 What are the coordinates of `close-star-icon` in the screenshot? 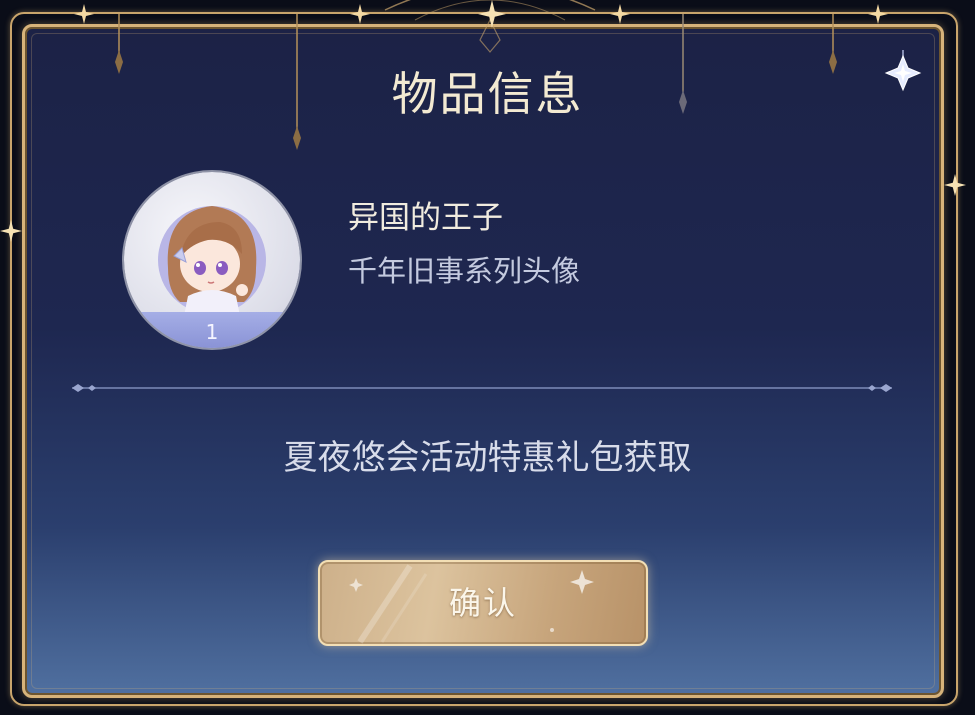 It's located at (903, 71).